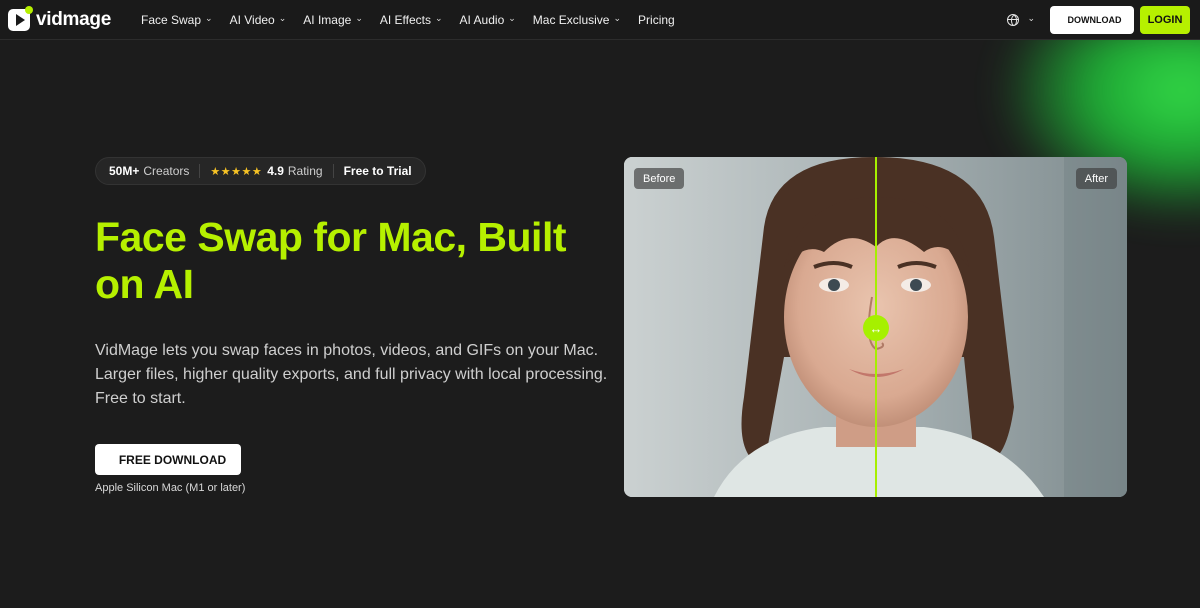  I want to click on before-label: Before, so click(659, 178).